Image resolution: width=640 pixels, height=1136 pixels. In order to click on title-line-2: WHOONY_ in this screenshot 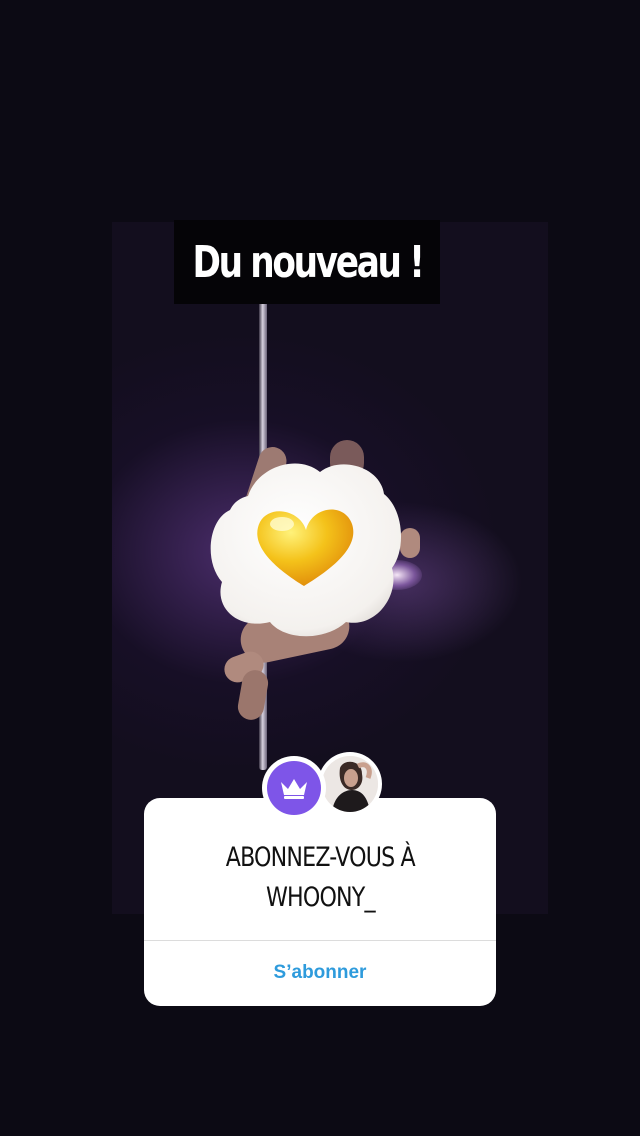, I will do `click(320, 897)`.